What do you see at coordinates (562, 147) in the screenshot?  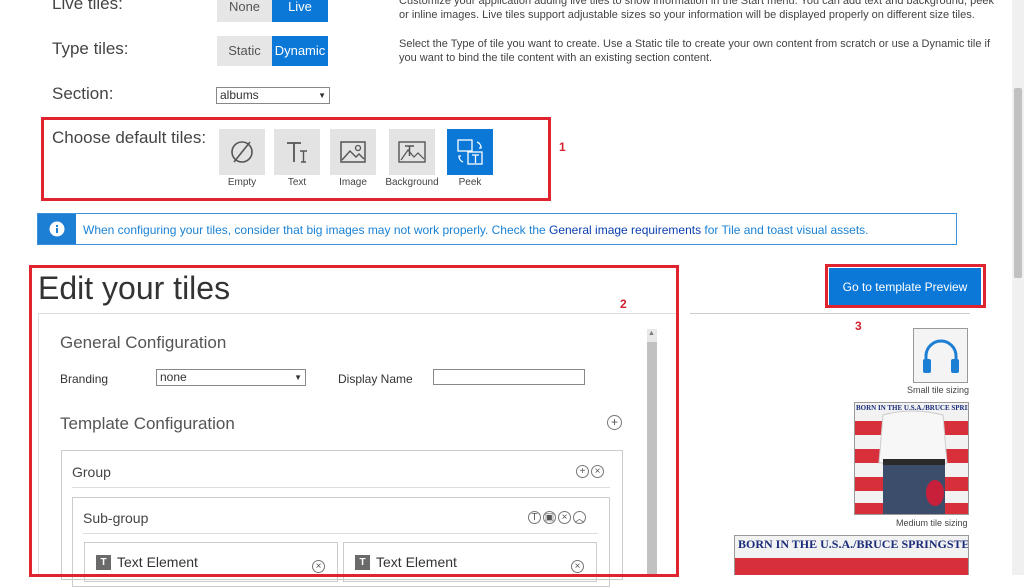 I see `annotation-number-1: 1` at bounding box center [562, 147].